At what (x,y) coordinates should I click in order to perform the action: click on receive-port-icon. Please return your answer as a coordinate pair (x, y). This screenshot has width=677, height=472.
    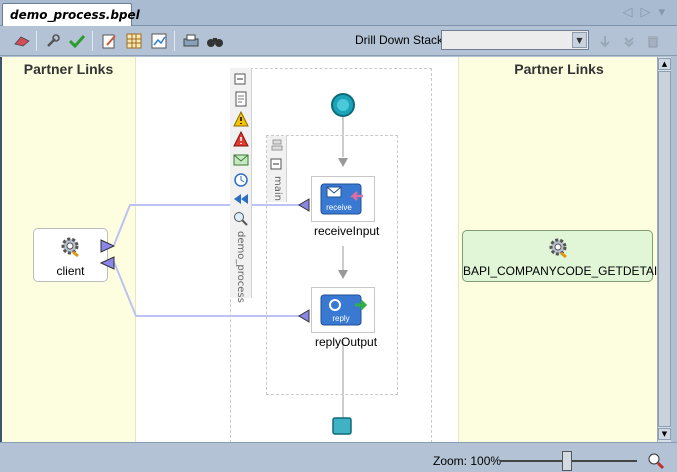
    Looking at the image, I should click on (304, 205).